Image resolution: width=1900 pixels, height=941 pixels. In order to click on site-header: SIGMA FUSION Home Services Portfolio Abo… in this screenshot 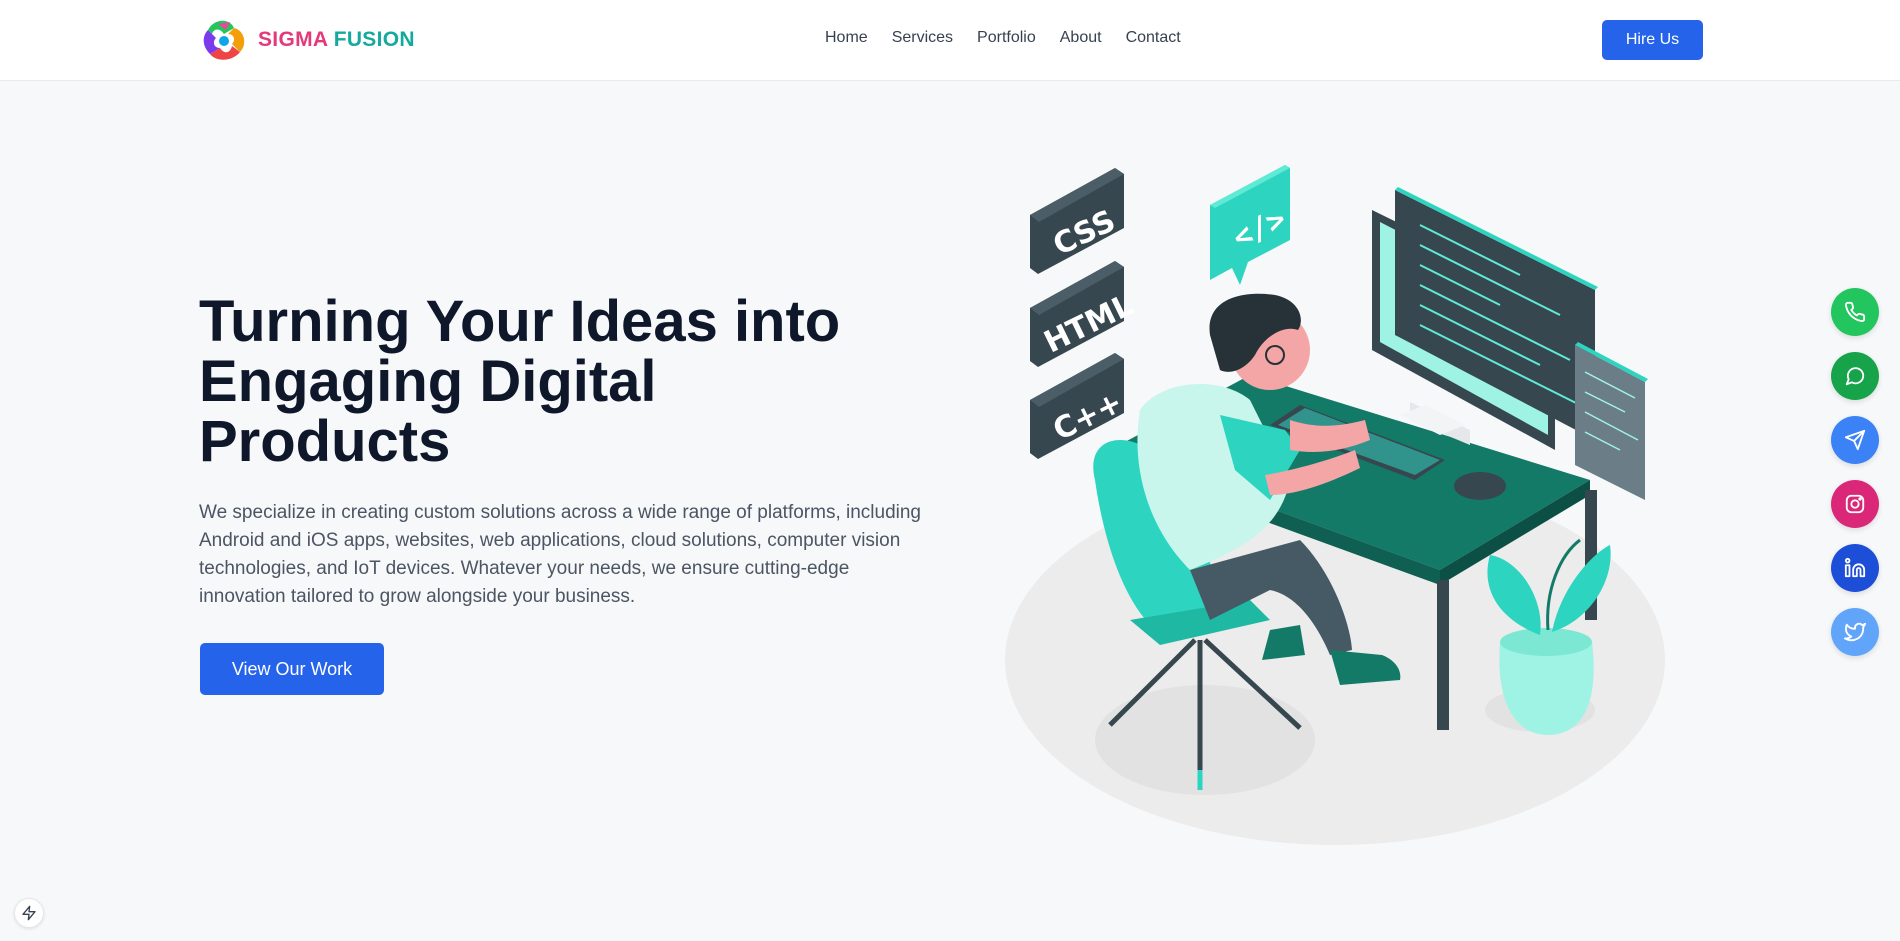, I will do `click(950, 40)`.